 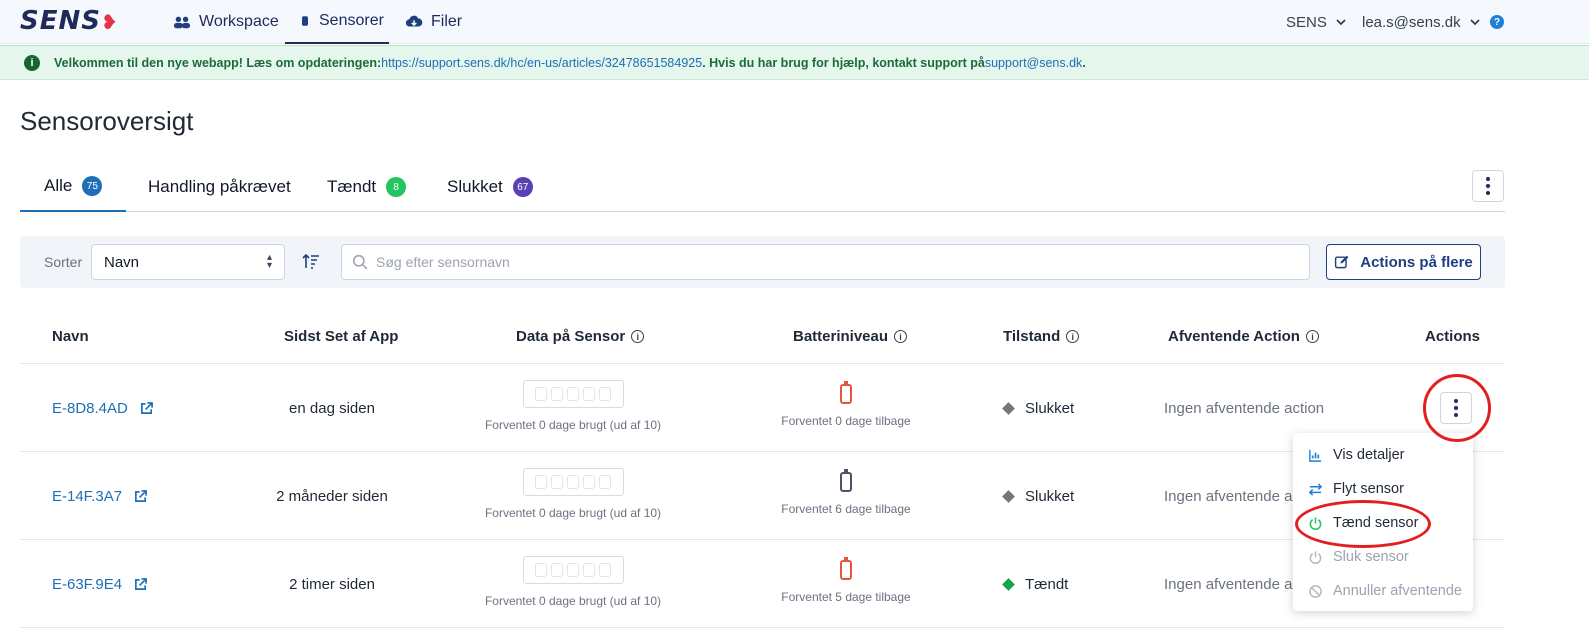 I want to click on menu-item-sluk-sensor: Sluk sensor, so click(x=1383, y=557).